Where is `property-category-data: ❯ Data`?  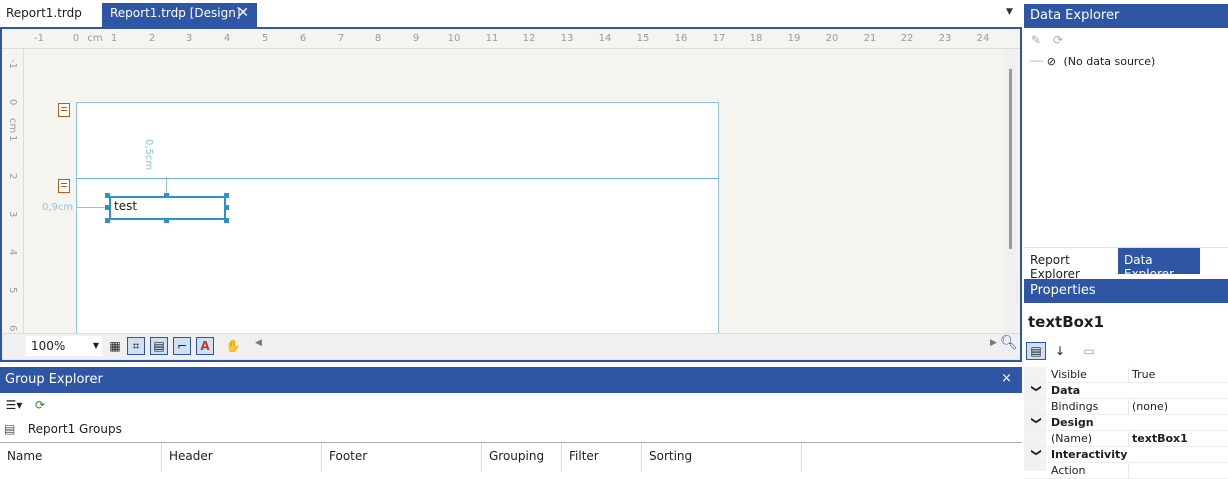 property-category-data: ❯ Data is located at coordinates (1126, 391).